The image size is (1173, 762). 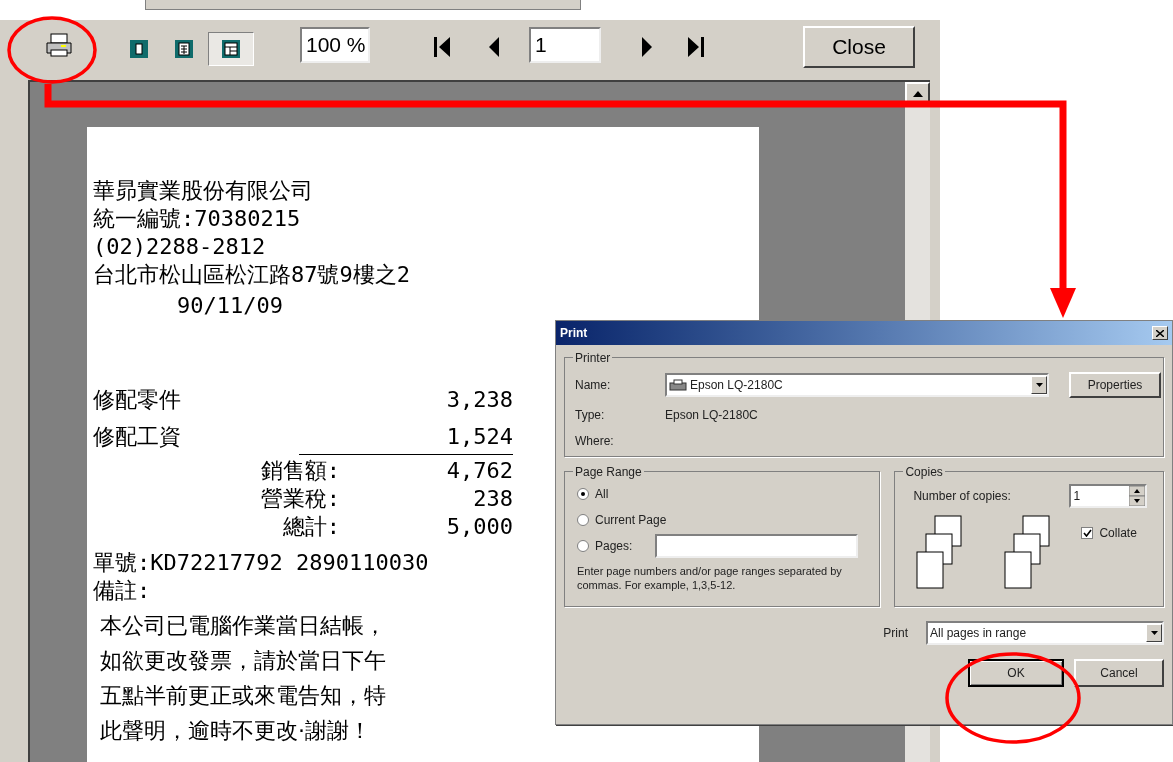 I want to click on hint-text: Enter page numbers and/or page ranges separated by commas. For example, 1,3,5-12., so click(x=710, y=578).